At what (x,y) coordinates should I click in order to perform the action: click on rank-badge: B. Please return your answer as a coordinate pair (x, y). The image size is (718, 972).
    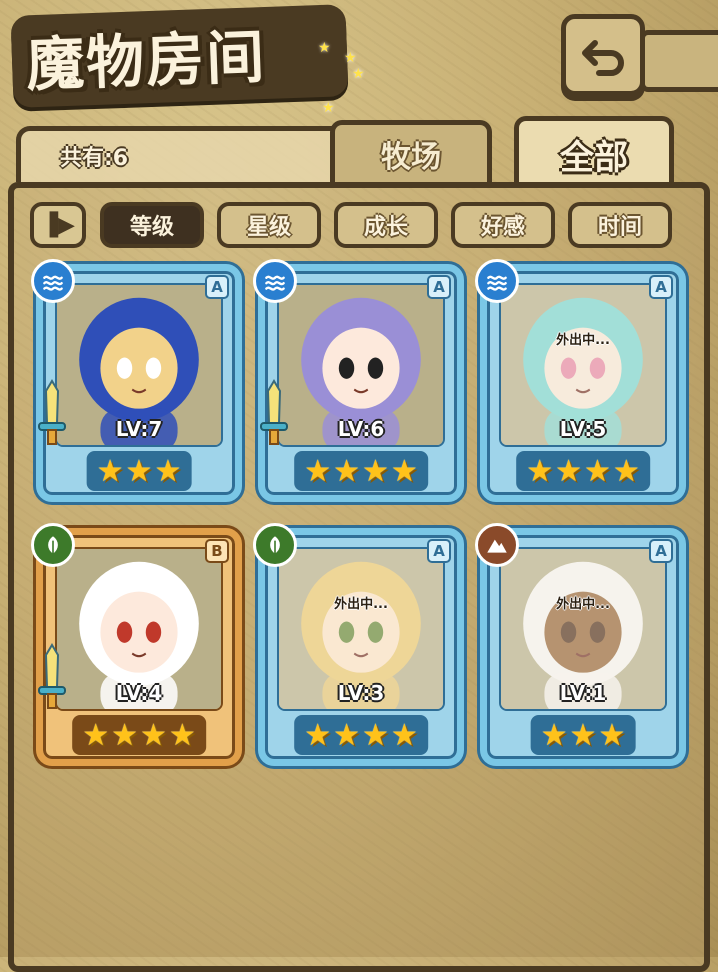
    Looking at the image, I should click on (217, 551).